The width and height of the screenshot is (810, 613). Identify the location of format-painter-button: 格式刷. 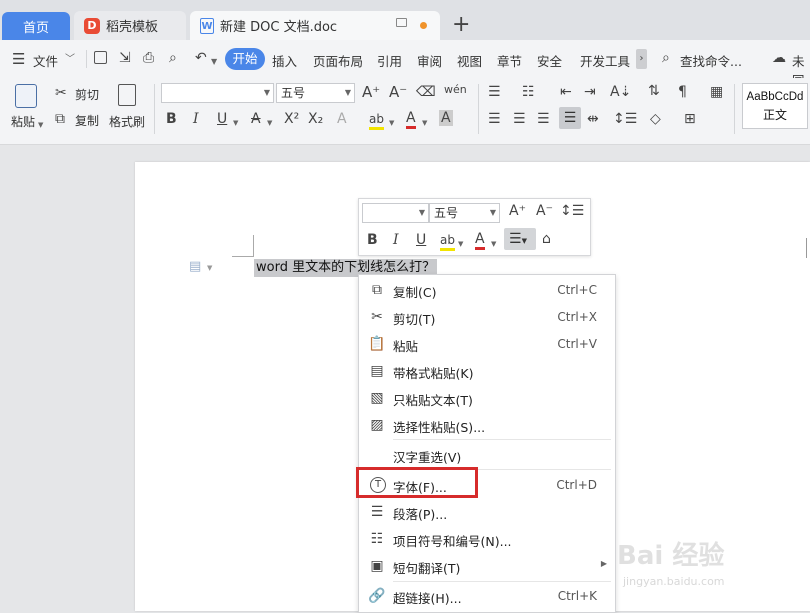
(127, 121).